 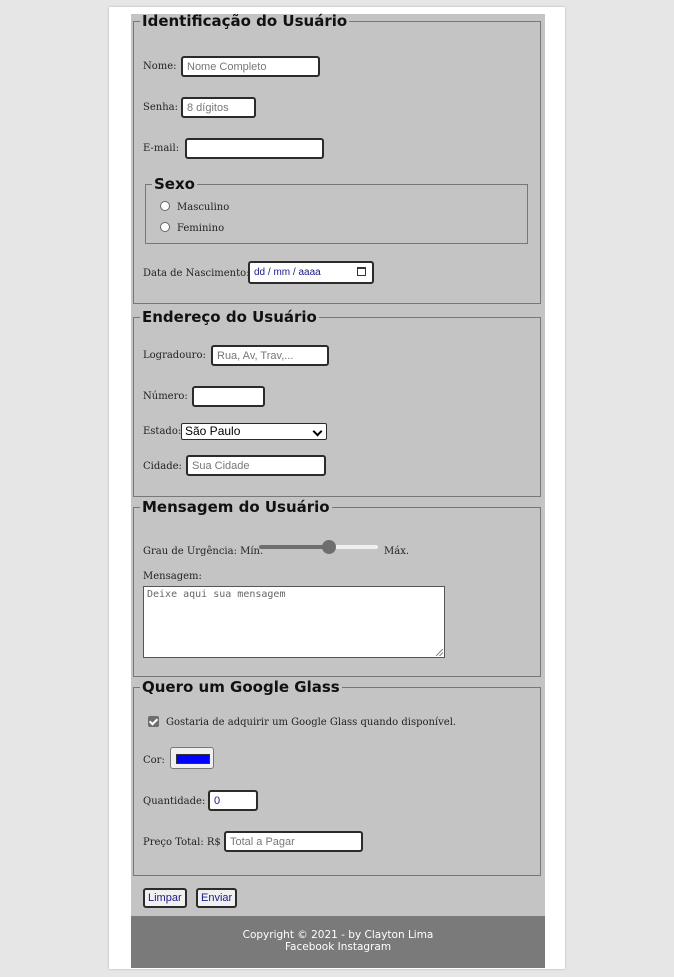 What do you see at coordinates (165, 898) in the screenshot?
I see `limpar-button: Limpar` at bounding box center [165, 898].